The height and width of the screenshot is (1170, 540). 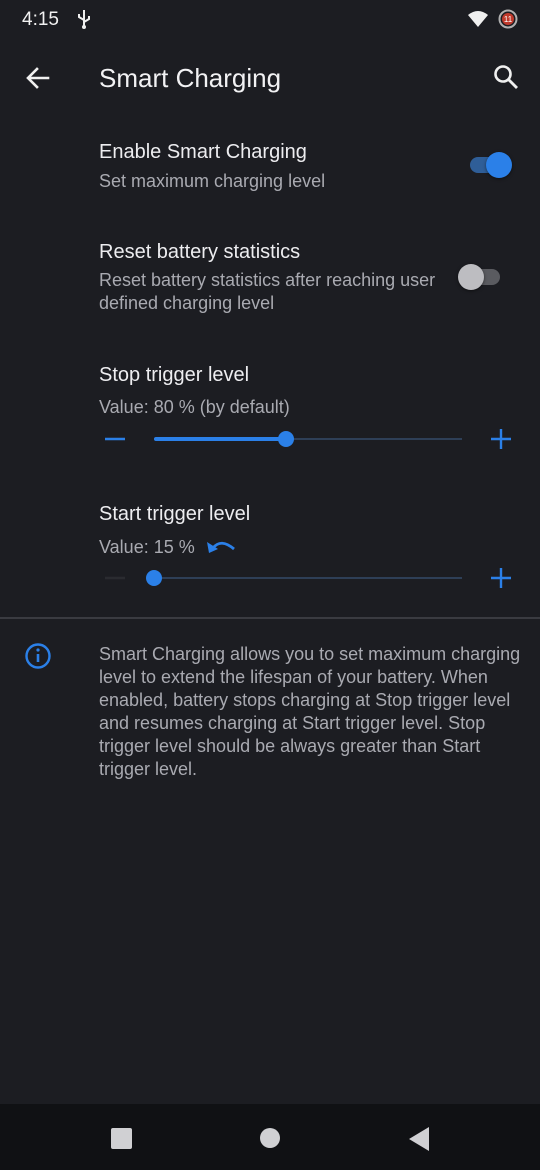 What do you see at coordinates (38, 656) in the screenshot?
I see `info-icon` at bounding box center [38, 656].